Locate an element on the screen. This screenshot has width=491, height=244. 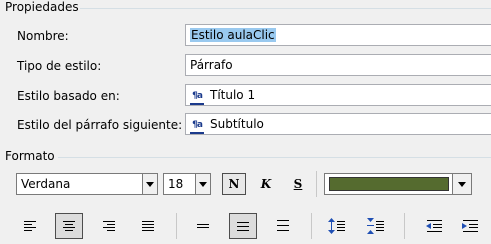
properties-divider is located at coordinates (285, 8).